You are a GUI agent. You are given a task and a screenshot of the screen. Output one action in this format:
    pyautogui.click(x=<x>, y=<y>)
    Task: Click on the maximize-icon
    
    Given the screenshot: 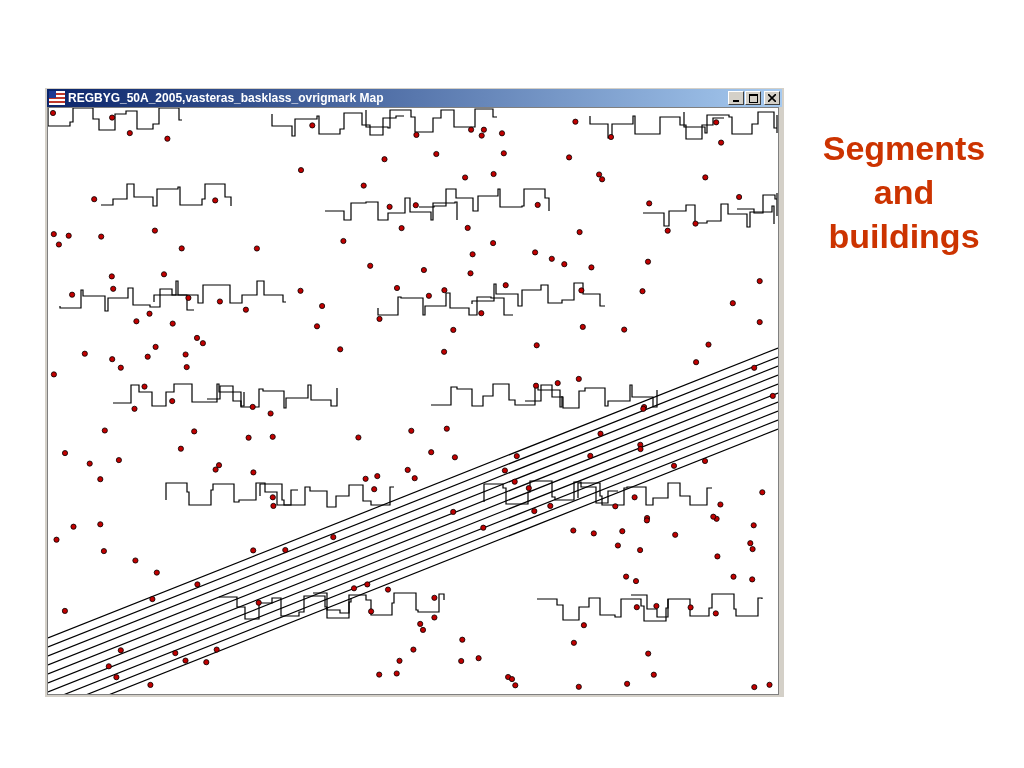 What is the action you would take?
    pyautogui.click(x=753, y=98)
    